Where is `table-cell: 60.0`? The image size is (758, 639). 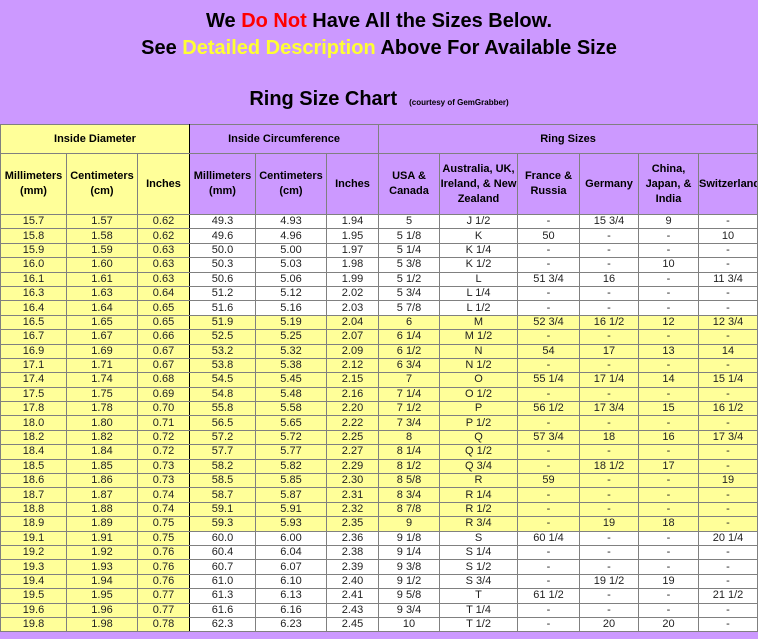
table-cell: 60.0 is located at coordinates (222, 538).